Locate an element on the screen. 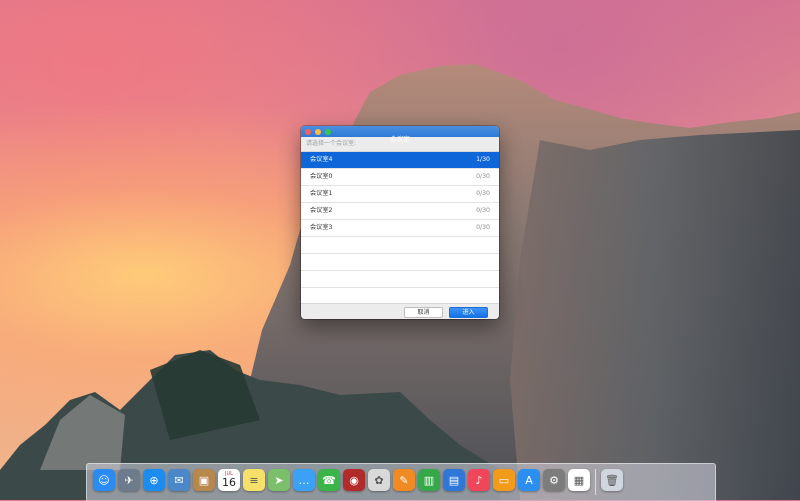  trash-icon: 🗑 is located at coordinates (612, 480).